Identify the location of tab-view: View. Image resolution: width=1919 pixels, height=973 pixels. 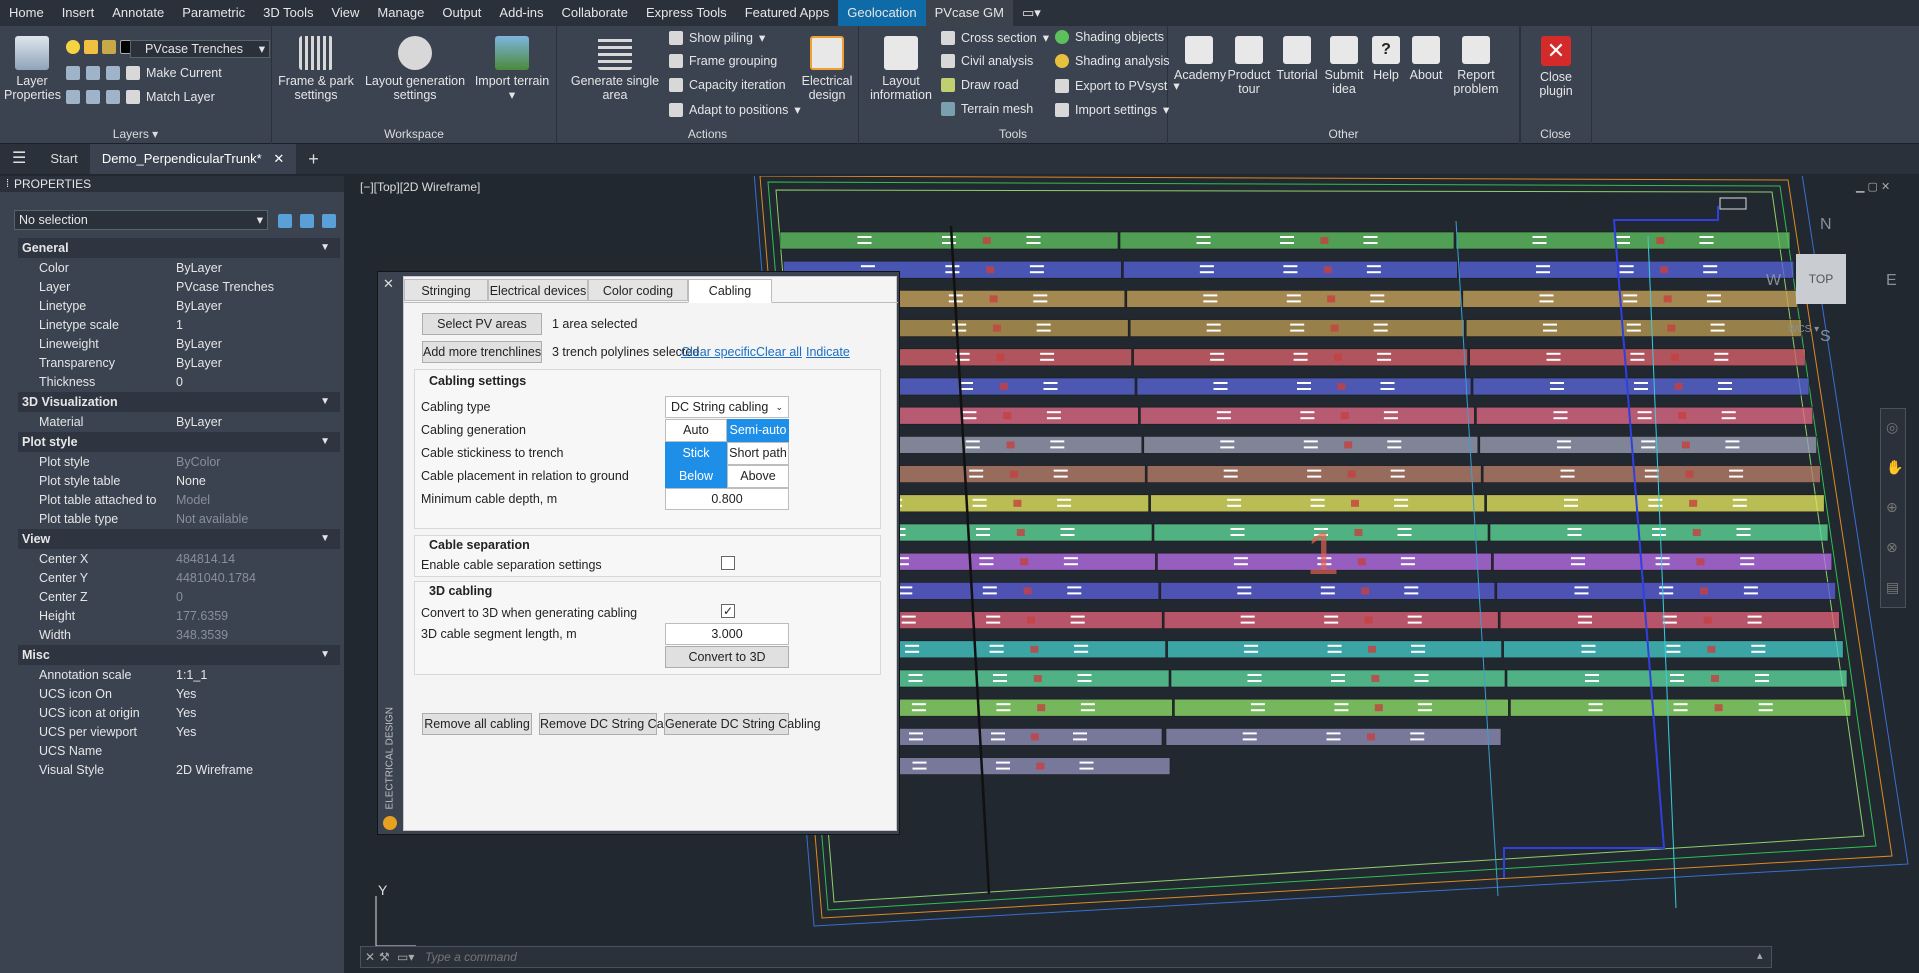
(345, 13).